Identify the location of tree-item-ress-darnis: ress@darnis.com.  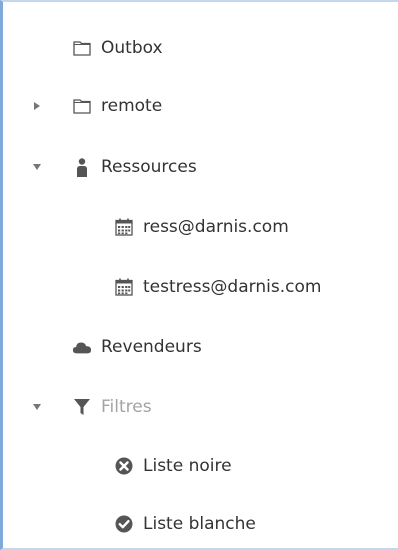
(200, 227).